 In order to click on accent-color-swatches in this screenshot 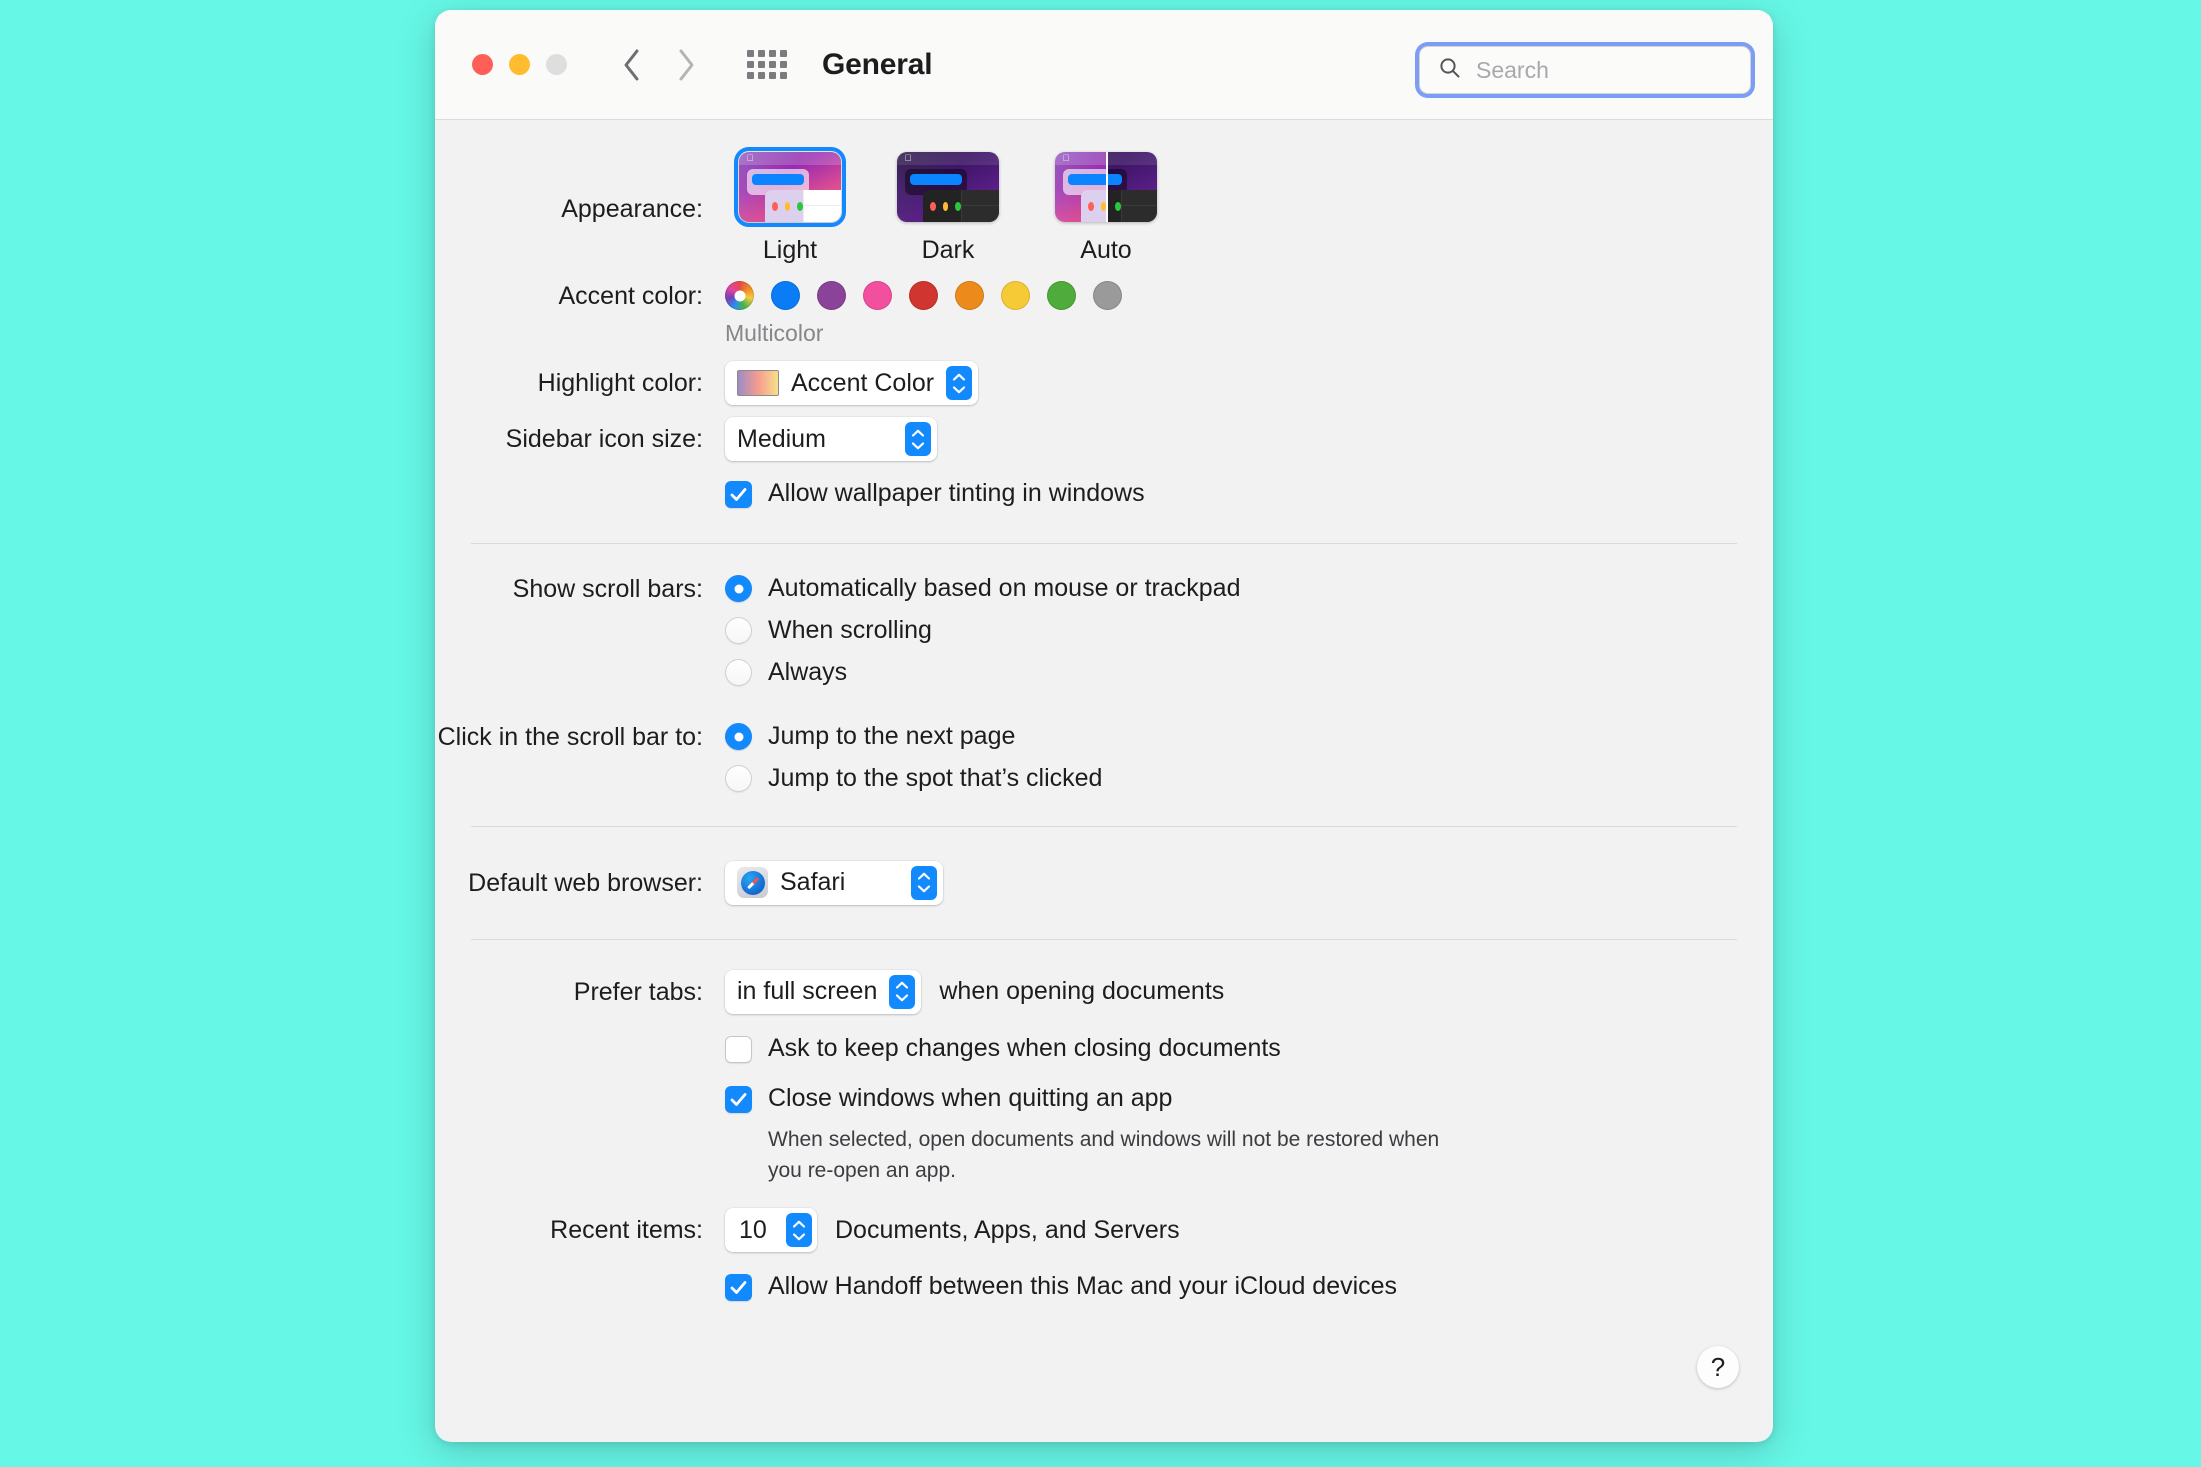, I will do `click(1249, 295)`.